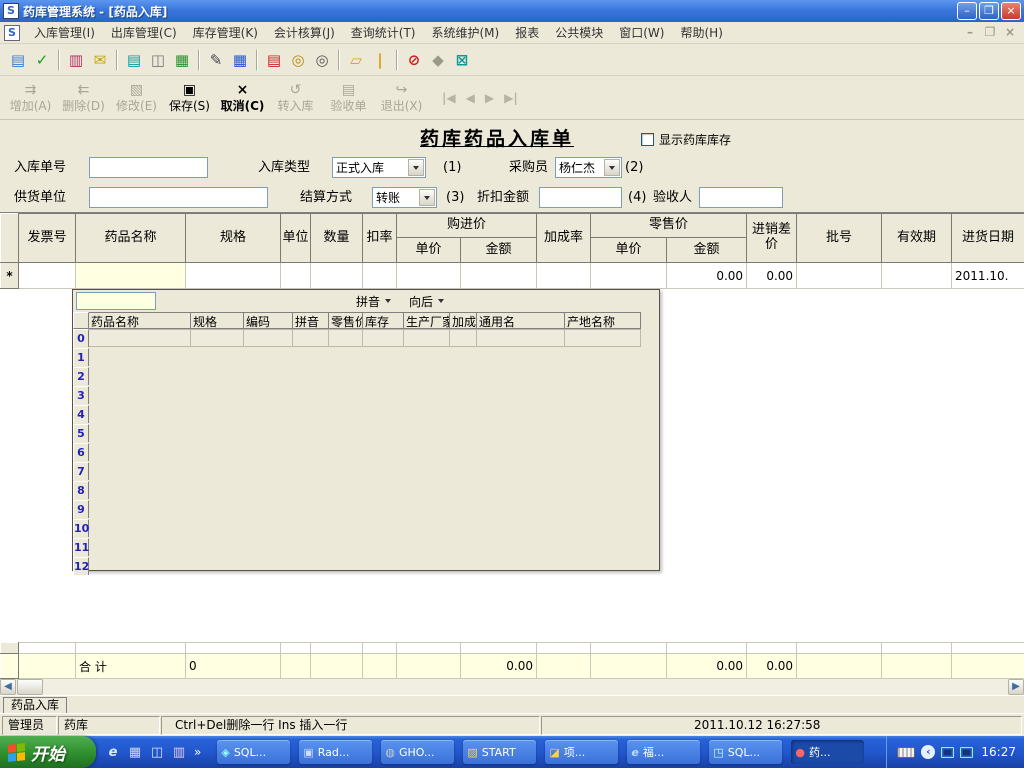  Describe the element at coordinates (30, 98) in the screenshot. I see `add-button: ⇉ 增加(A)` at that location.